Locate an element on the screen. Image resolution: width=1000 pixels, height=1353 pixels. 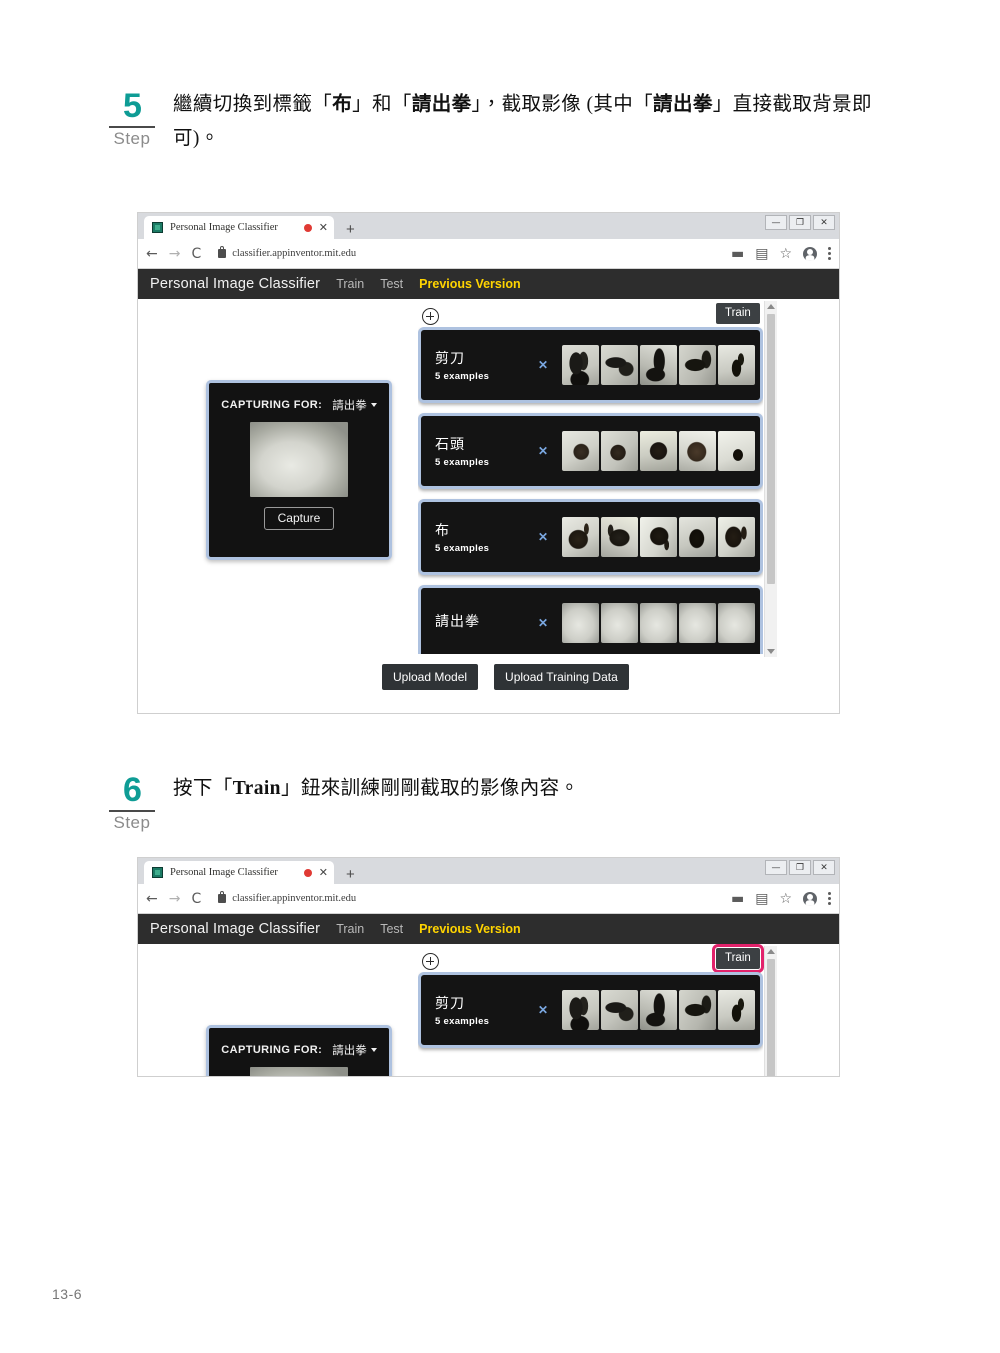
tab-recording-indicator-icon is located at coordinates (307, 872).